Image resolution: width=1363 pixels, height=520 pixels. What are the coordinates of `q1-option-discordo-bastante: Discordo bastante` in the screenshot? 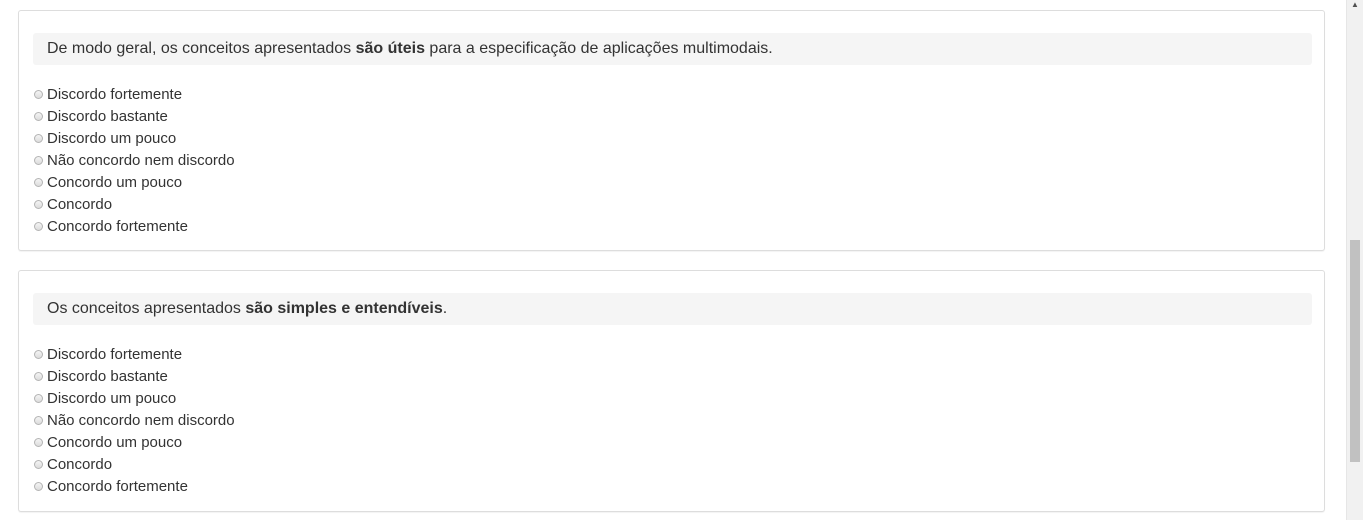 It's located at (134, 116).